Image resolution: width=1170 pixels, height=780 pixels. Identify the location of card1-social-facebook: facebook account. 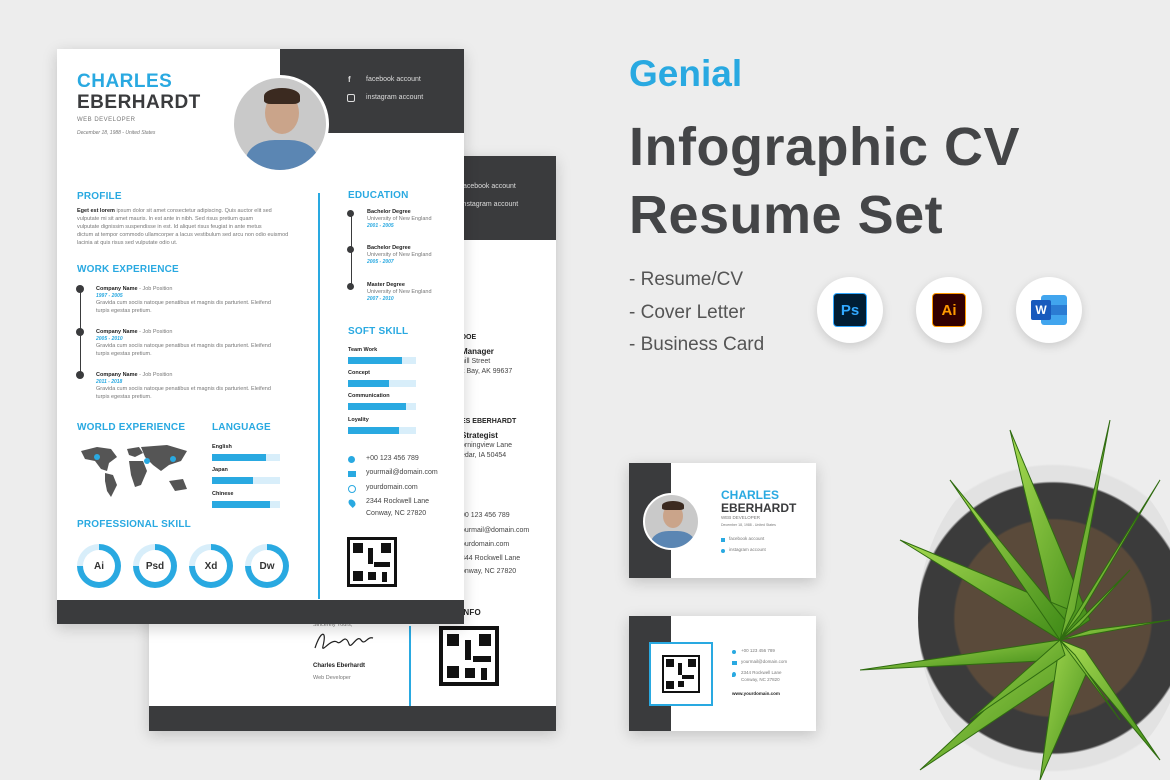
(747, 538).